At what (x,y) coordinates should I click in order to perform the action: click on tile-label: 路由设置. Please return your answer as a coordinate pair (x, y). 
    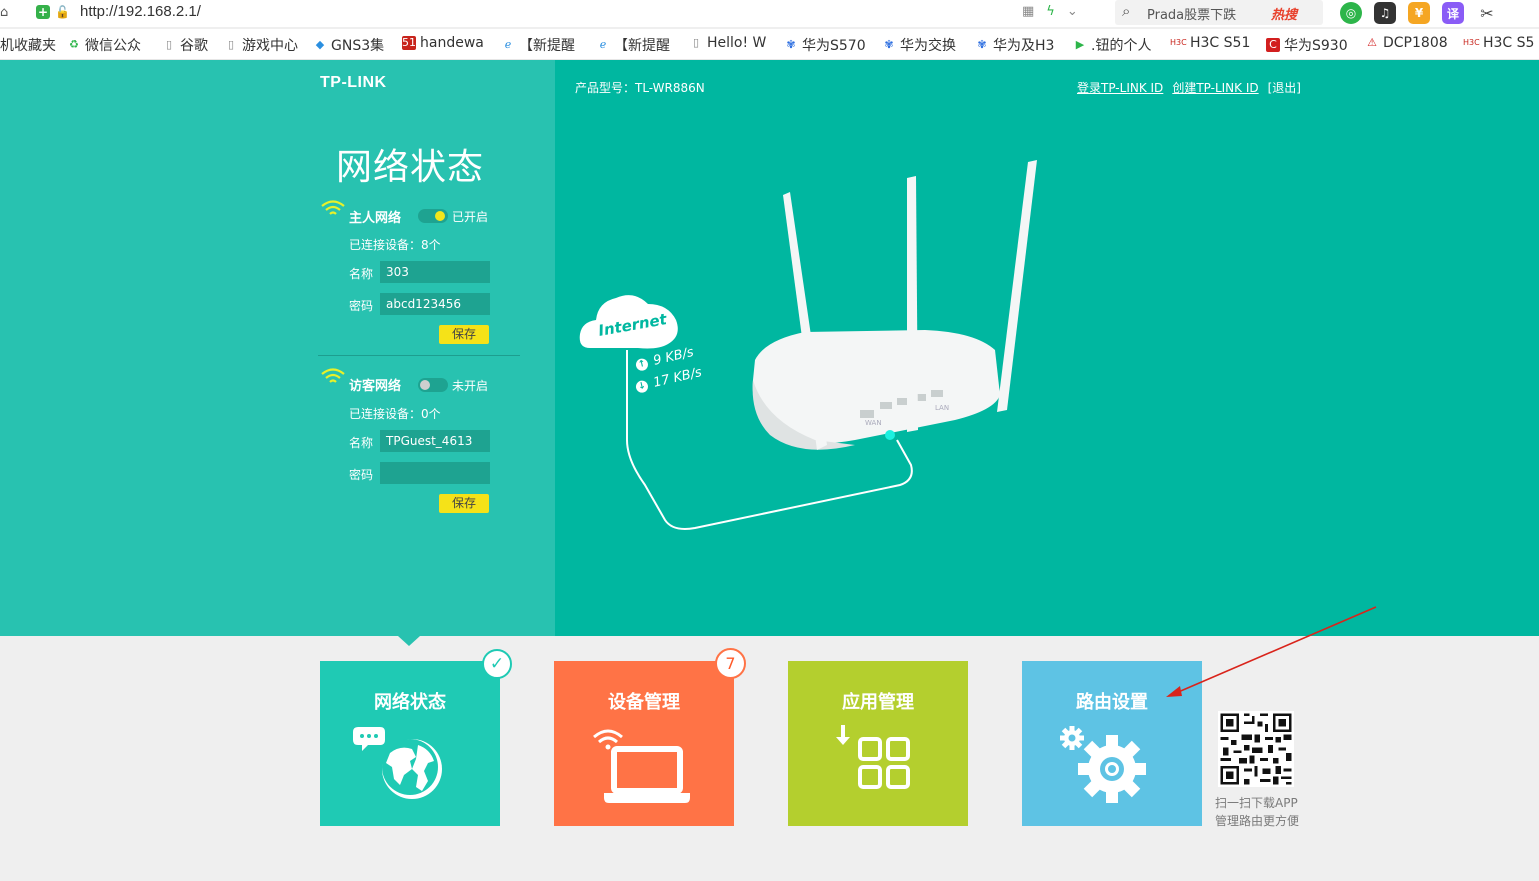
    Looking at the image, I should click on (1112, 702).